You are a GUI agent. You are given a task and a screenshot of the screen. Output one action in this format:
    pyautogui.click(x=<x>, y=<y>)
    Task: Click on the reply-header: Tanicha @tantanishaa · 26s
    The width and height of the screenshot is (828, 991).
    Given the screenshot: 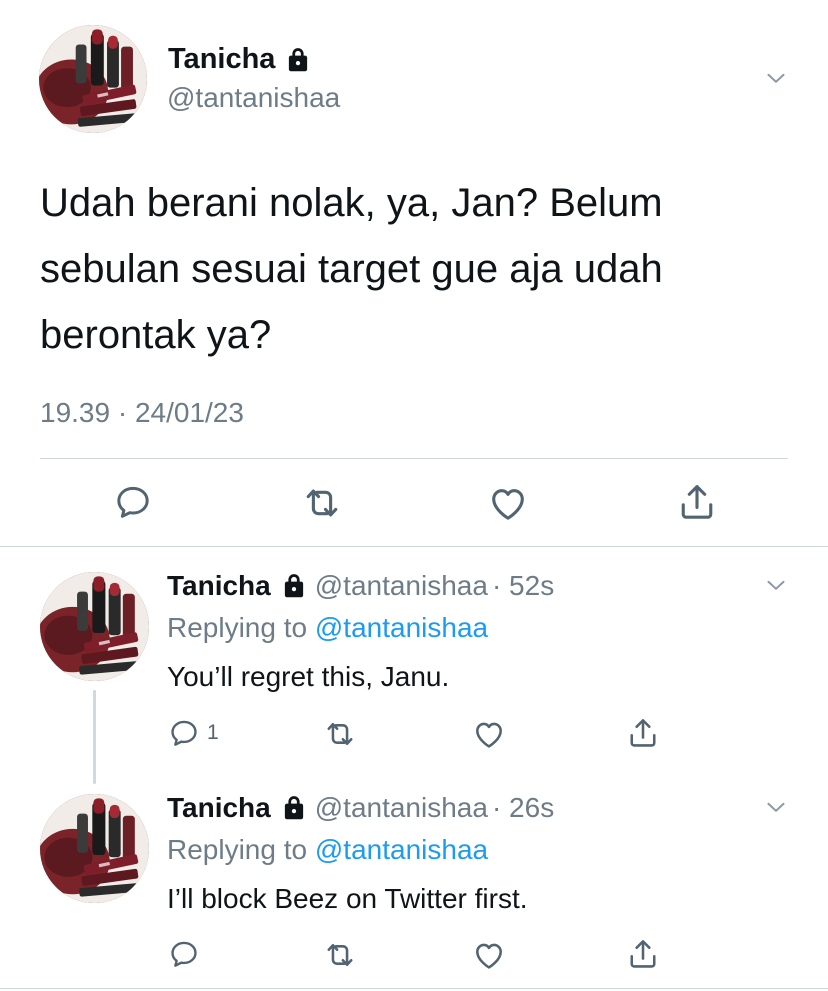 What is the action you would take?
    pyautogui.click(x=360, y=808)
    